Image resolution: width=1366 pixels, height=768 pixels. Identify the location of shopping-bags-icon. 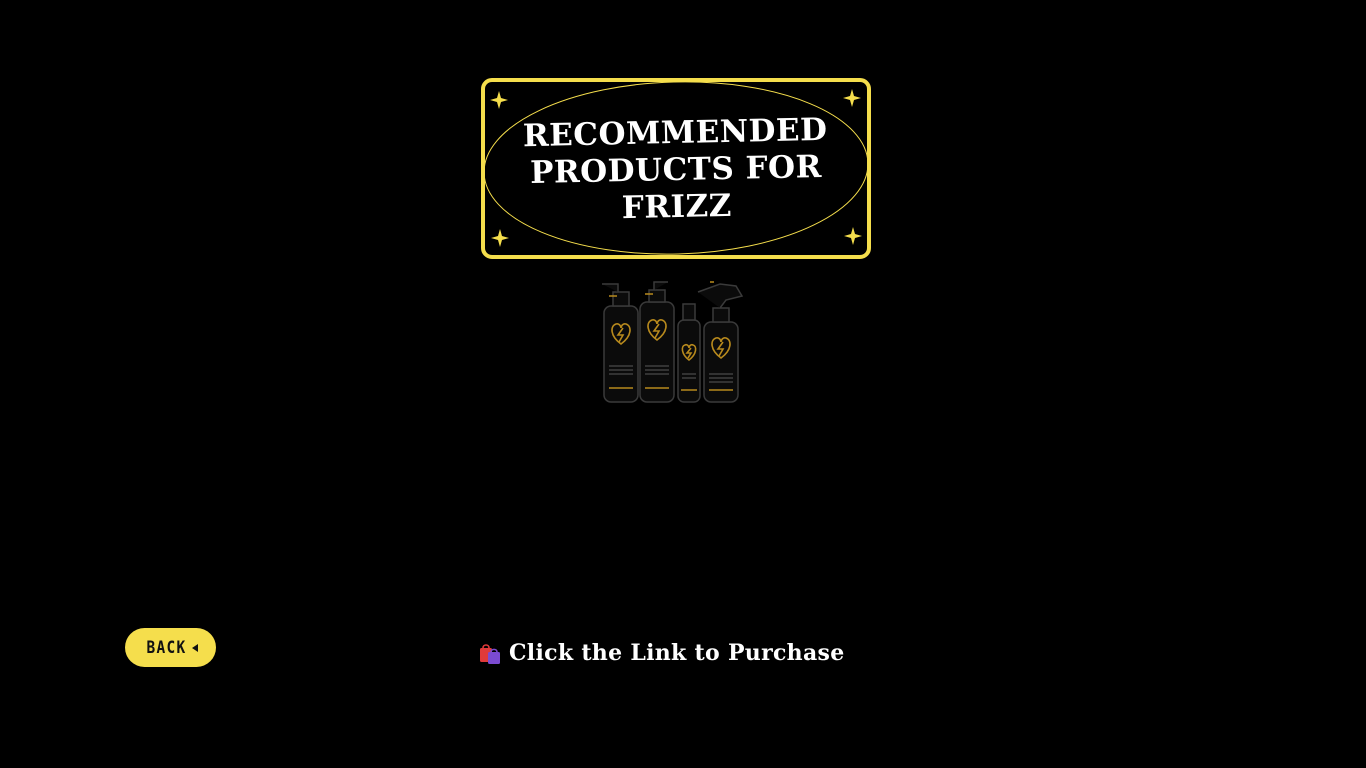
(490, 654).